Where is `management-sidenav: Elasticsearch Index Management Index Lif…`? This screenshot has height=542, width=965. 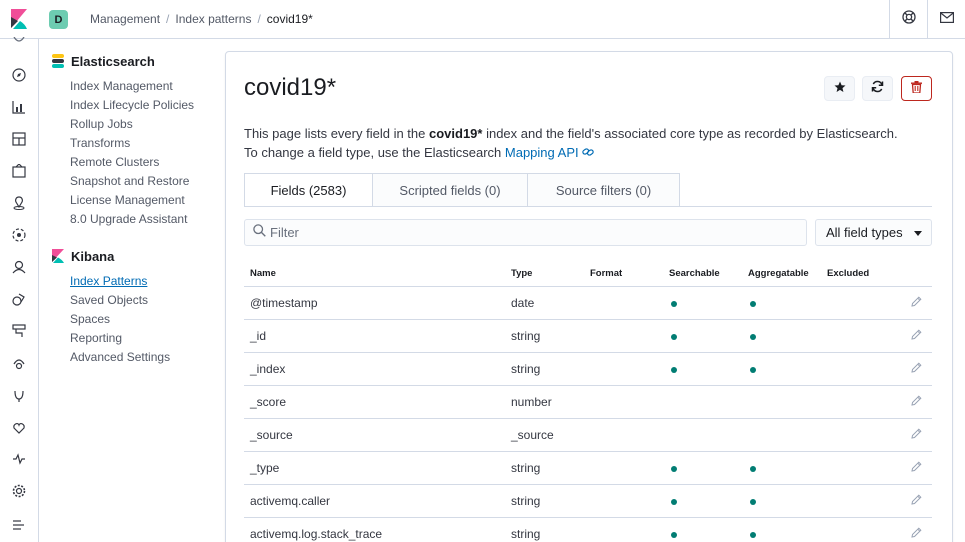 management-sidenav: Elasticsearch Index Management Index Lif… is located at coordinates (134, 218).